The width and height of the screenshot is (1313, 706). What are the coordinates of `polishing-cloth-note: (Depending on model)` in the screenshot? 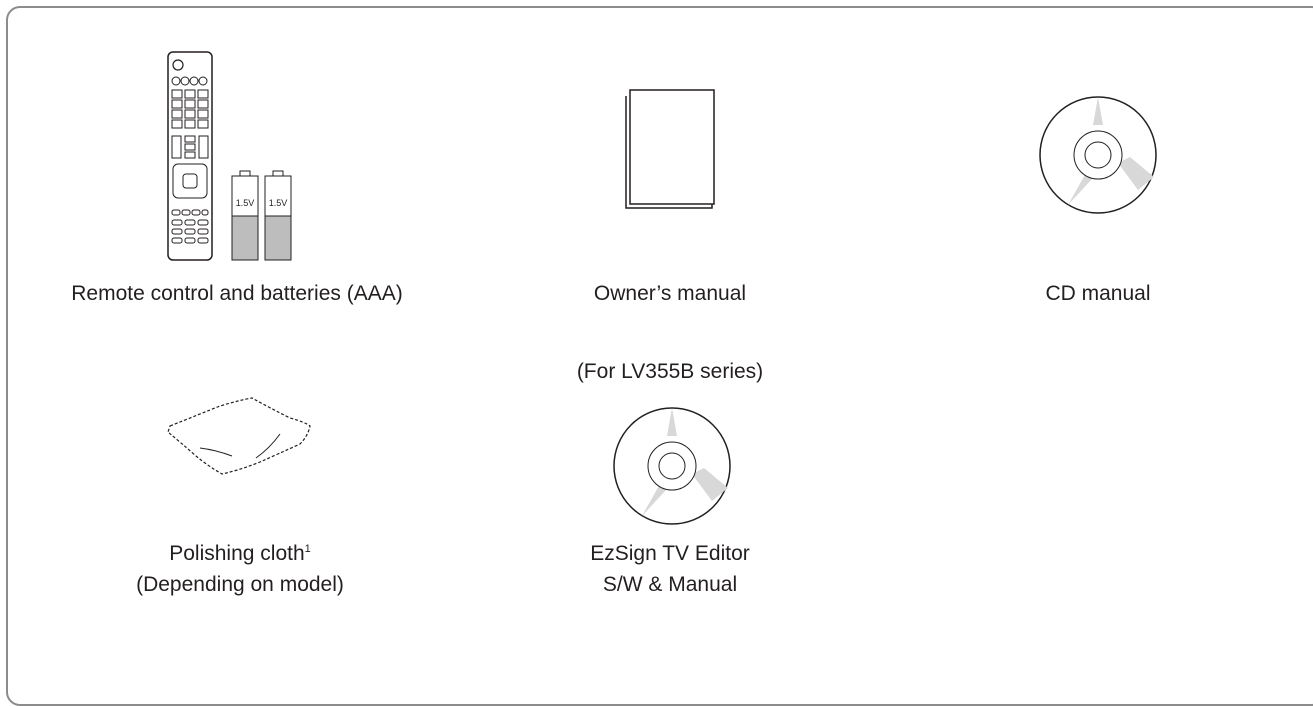 It's located at (240, 584).